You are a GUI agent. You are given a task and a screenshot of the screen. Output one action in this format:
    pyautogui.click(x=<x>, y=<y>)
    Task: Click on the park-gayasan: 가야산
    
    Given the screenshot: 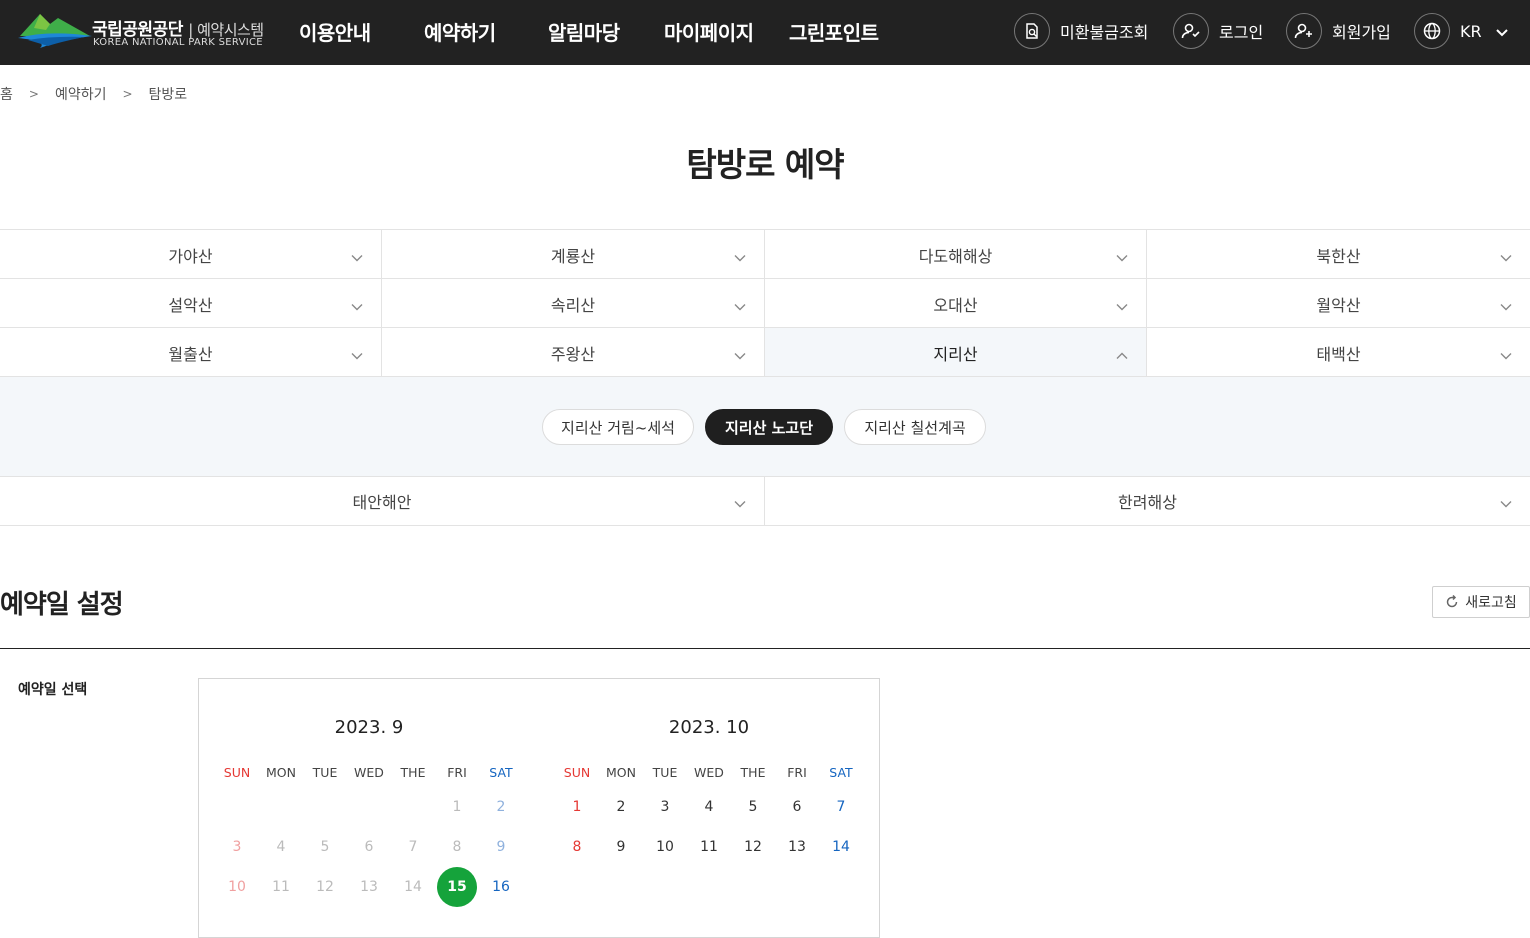 What is the action you would take?
    pyautogui.click(x=191, y=254)
    